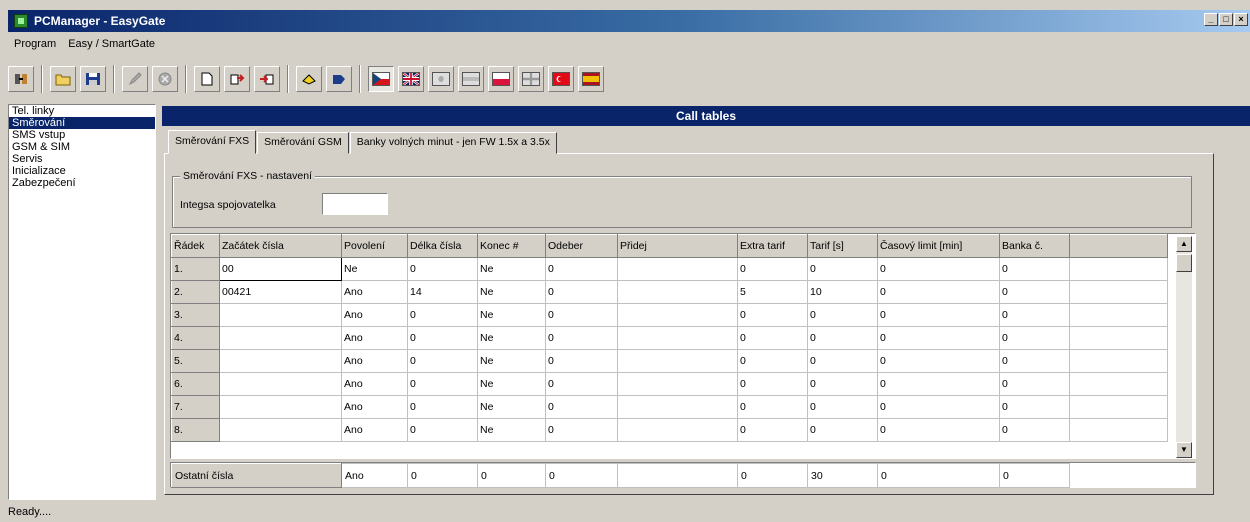 The height and width of the screenshot is (522, 1250). I want to click on minimize-button: _, so click(1211, 19).